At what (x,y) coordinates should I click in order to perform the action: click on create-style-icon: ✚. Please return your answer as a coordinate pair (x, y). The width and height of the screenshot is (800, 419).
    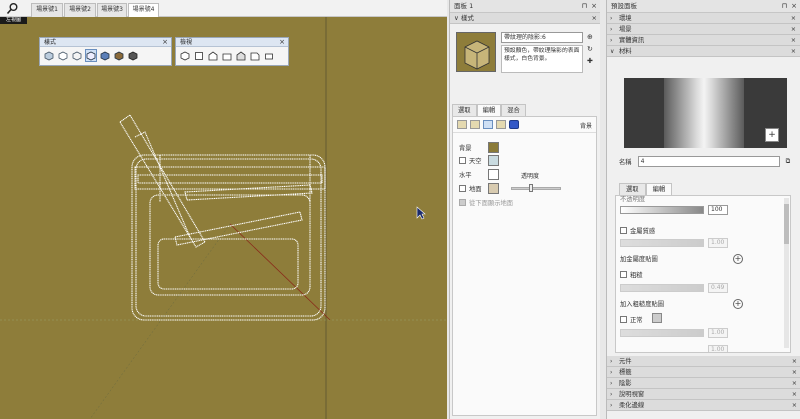
    Looking at the image, I should click on (590, 61).